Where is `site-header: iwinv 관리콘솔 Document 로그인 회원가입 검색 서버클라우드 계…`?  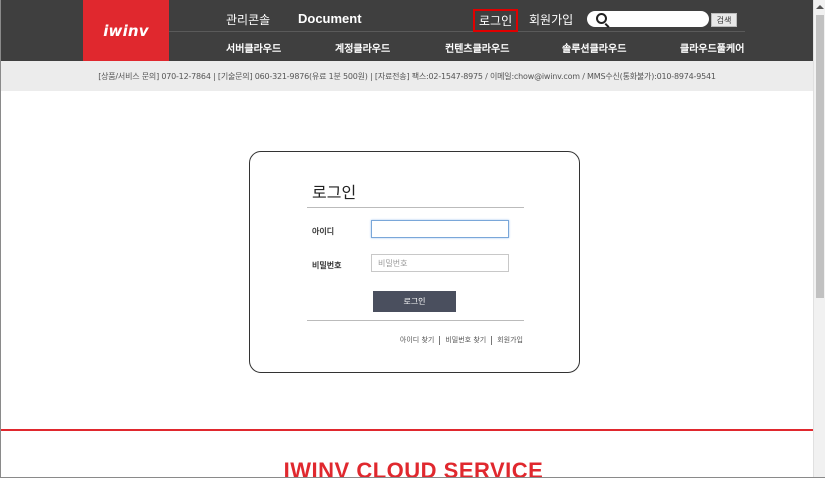
site-header: iwinv 관리콘솔 Document 로그인 회원가입 검색 서버클라우드 계… is located at coordinates (407, 30).